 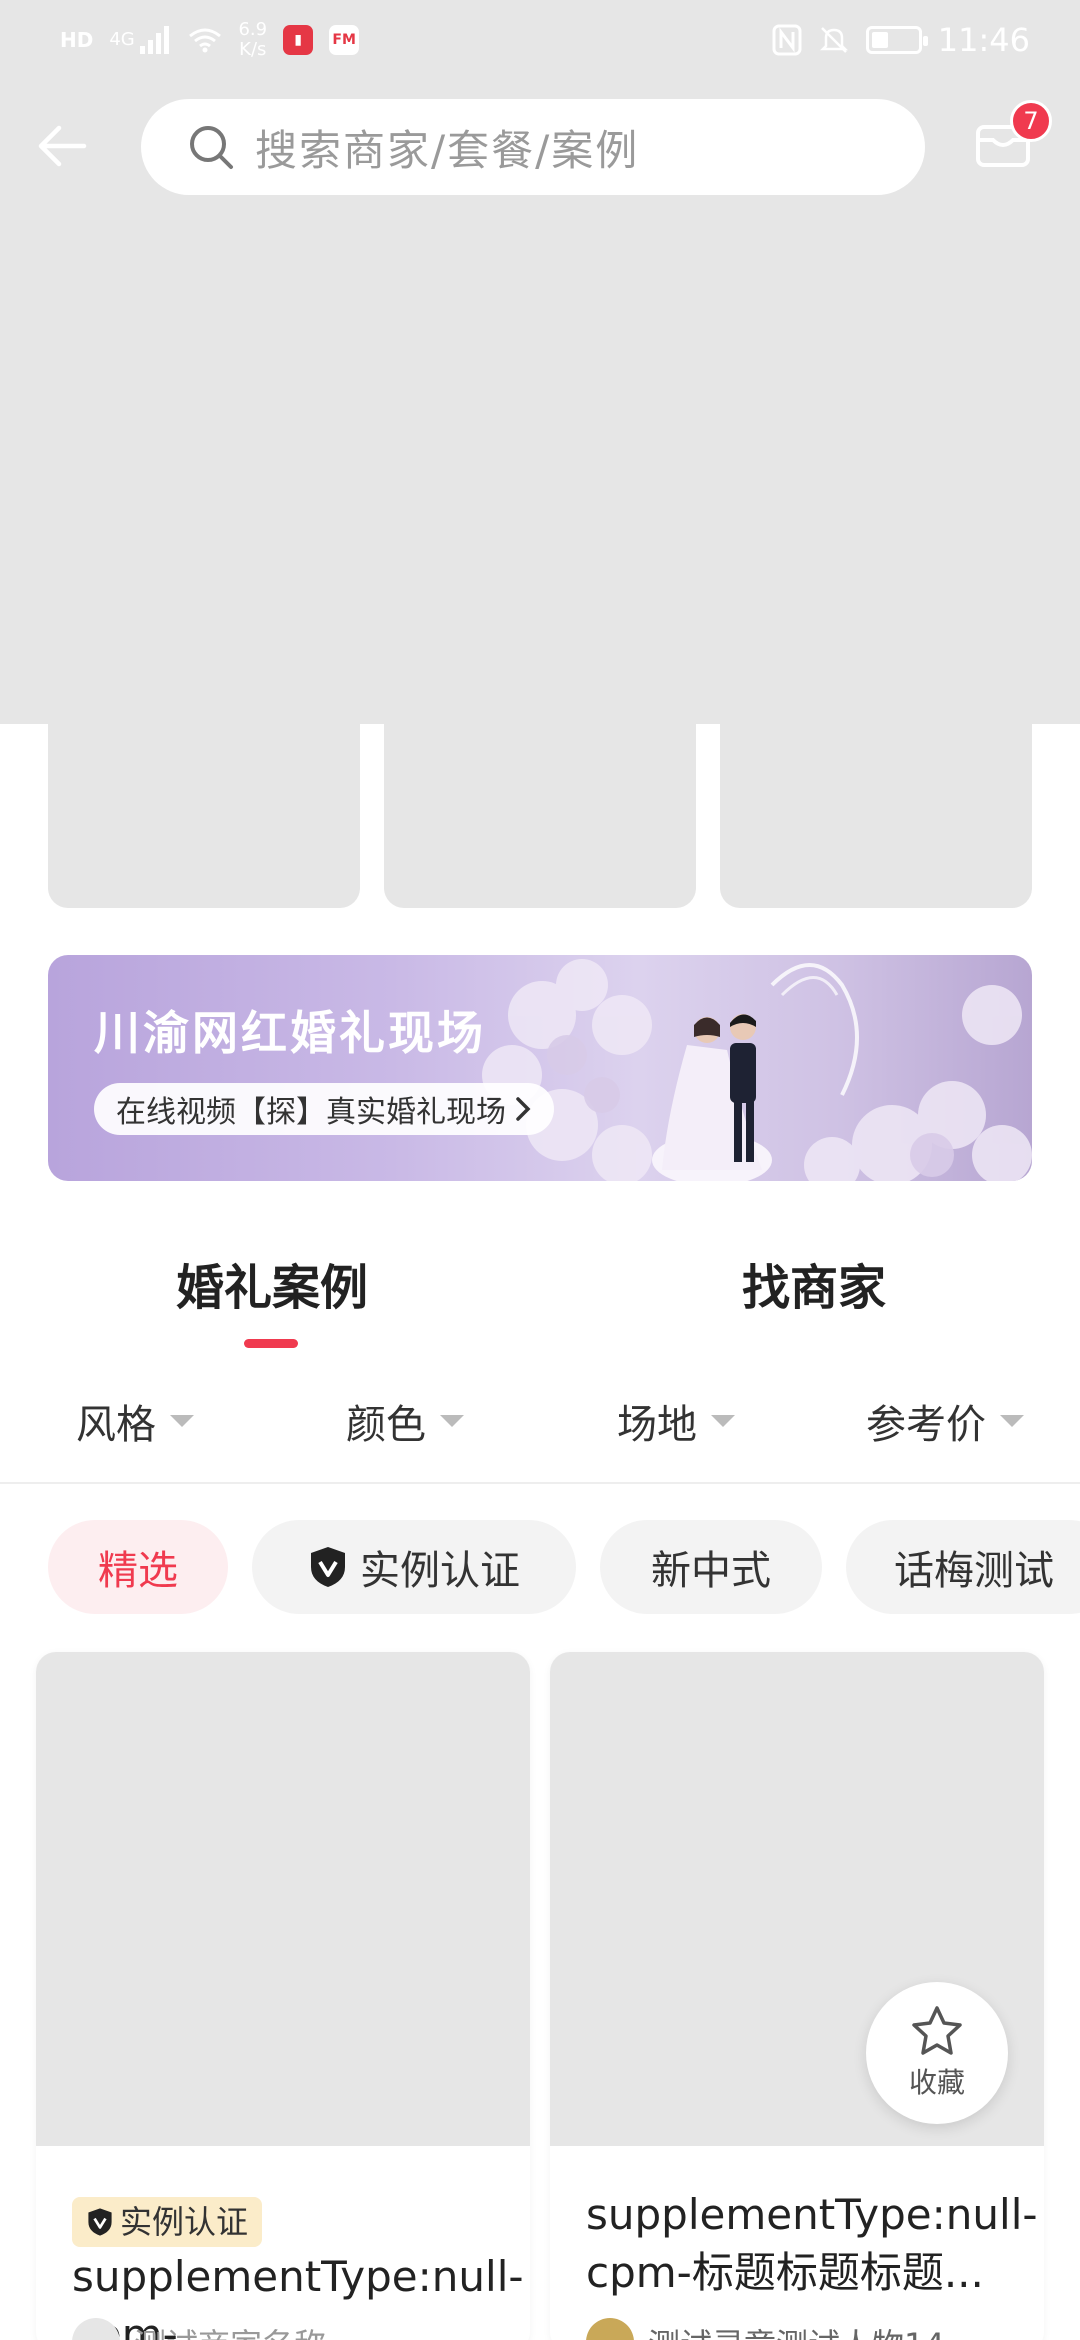 I want to click on network-speed: 6.9 K/s, so click(x=253, y=39).